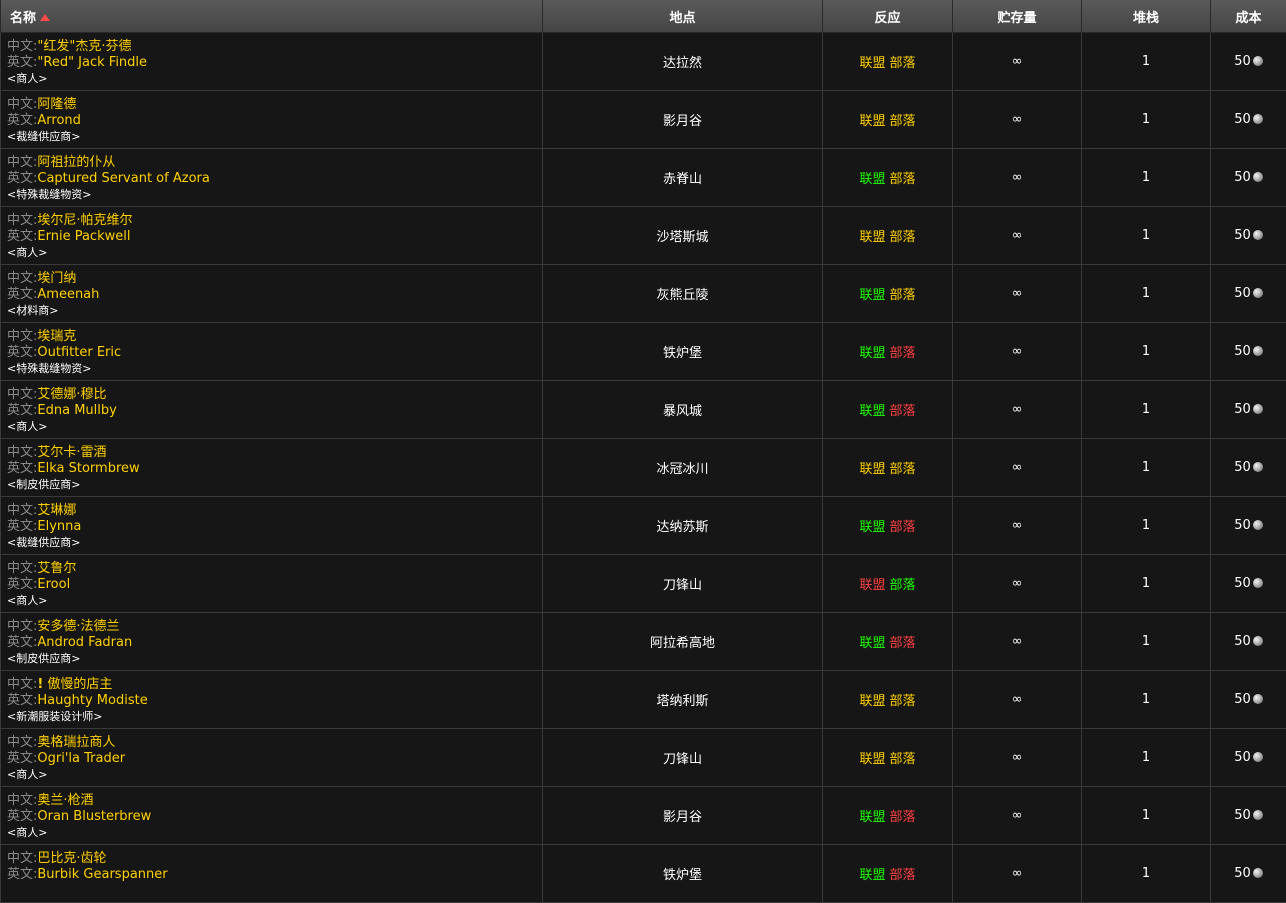 Image resolution: width=1286 pixels, height=903 pixels. I want to click on location-link: 暴风城, so click(682, 411).